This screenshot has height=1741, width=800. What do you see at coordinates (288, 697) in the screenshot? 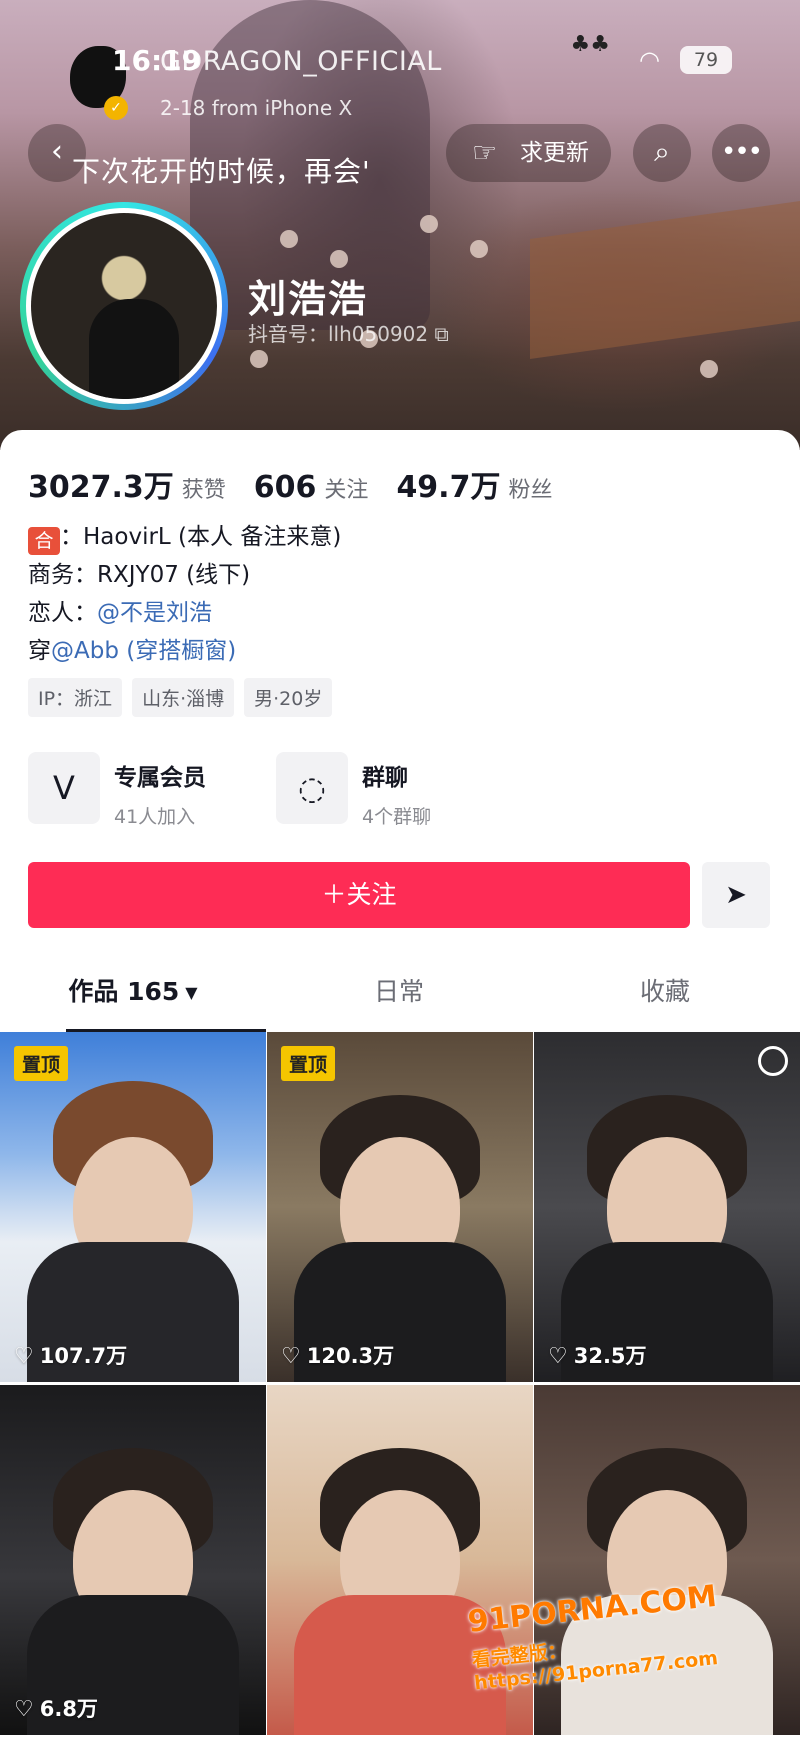
I see `tag-gender-age: 男·20岁` at bounding box center [288, 697].